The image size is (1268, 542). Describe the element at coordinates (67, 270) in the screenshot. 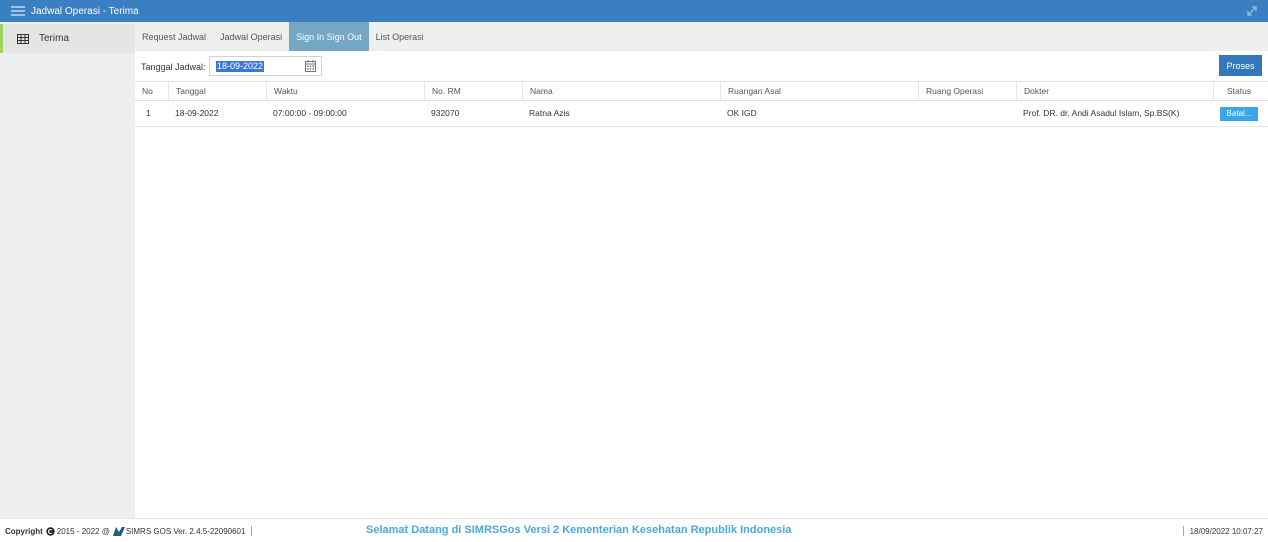

I see `sidebar: Terima` at that location.